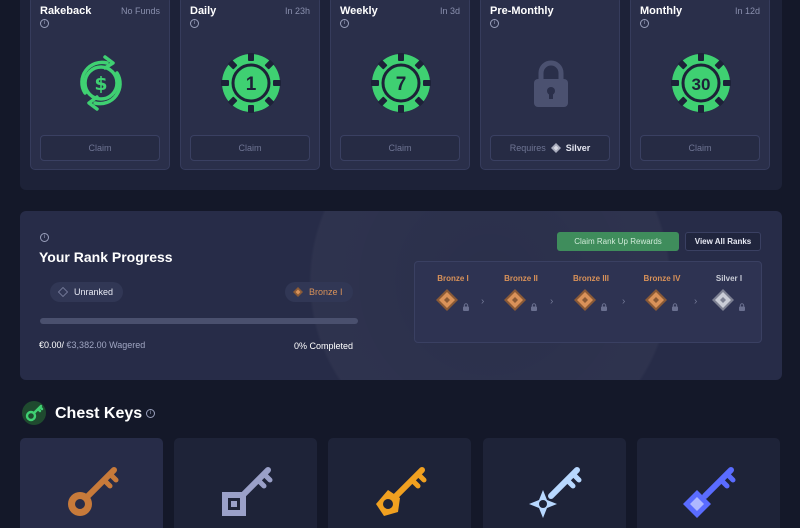  I want to click on reward-card-rakeback: Rakeback No Funds i $ Claim, so click(100, 85).